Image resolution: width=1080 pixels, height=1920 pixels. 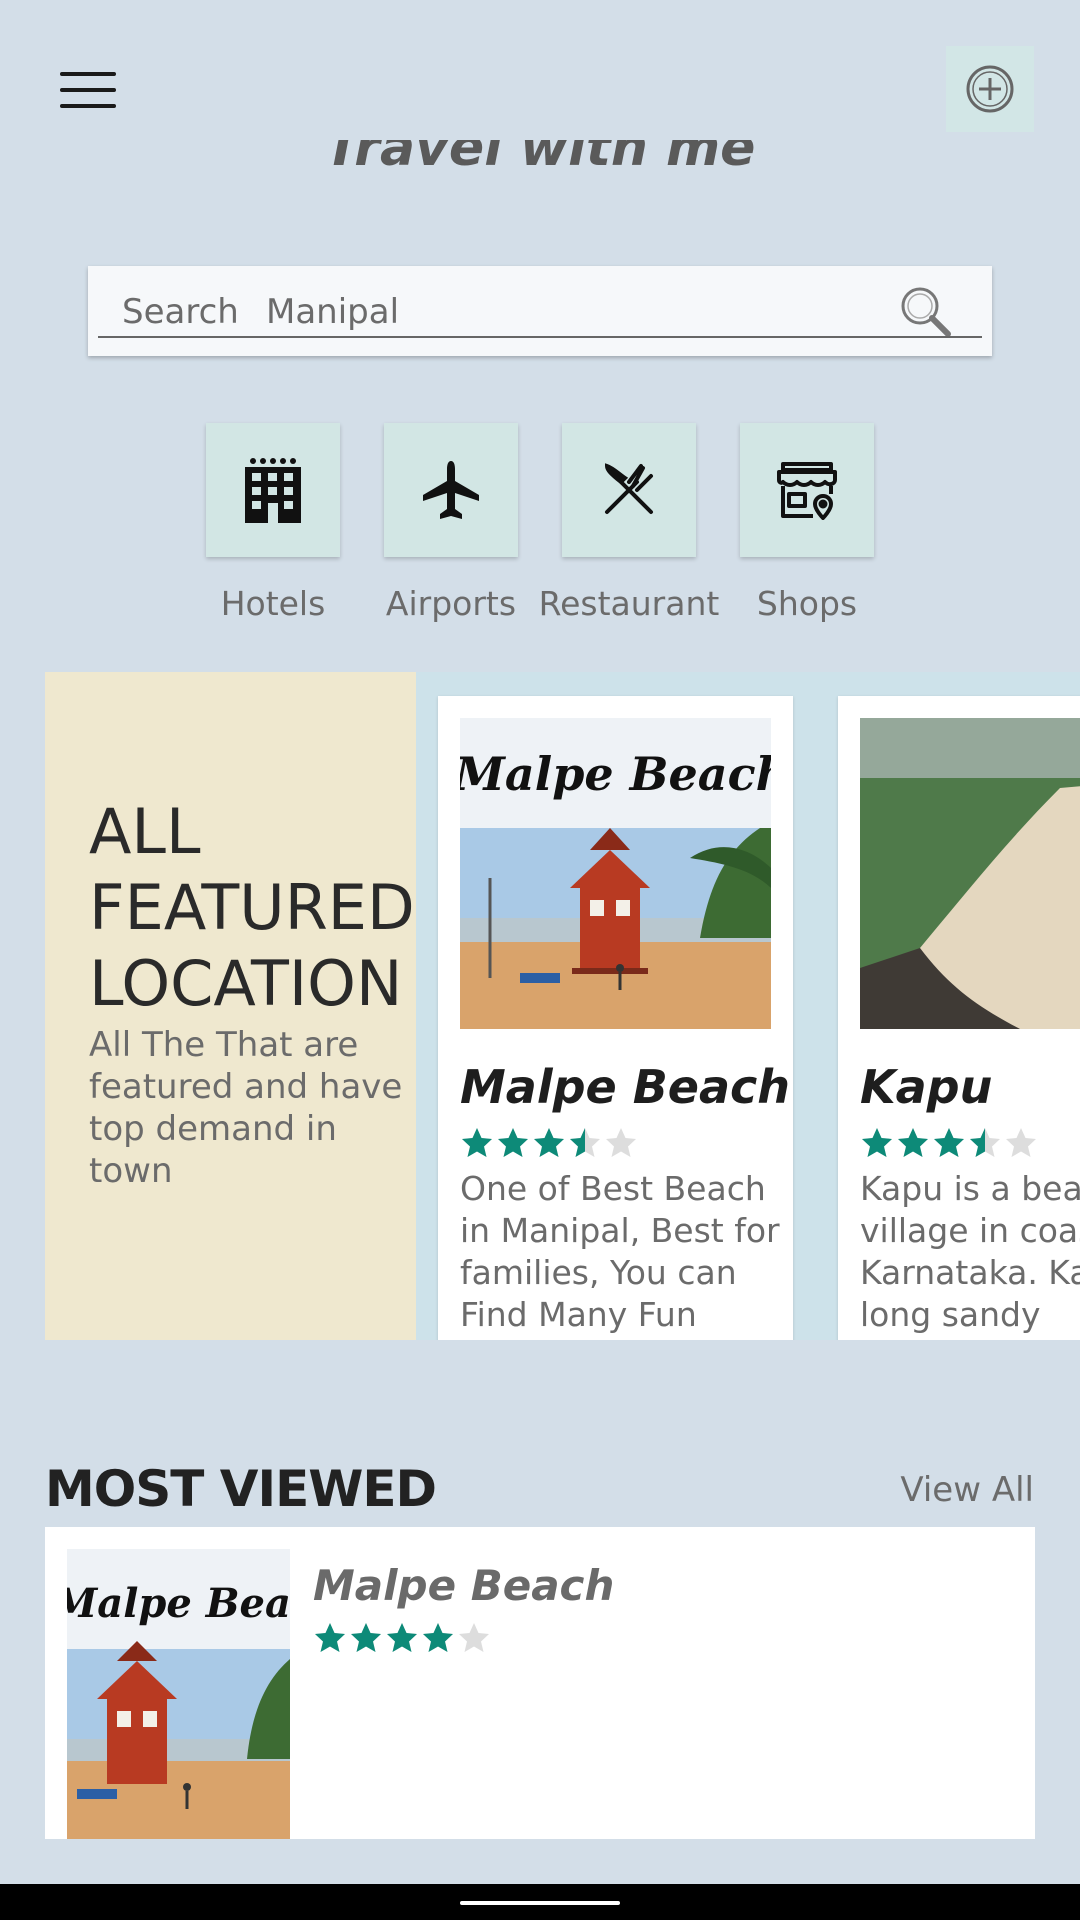 I want to click on malpe-image-caption: Malpe Beach Udupi, so click(x=615, y=774).